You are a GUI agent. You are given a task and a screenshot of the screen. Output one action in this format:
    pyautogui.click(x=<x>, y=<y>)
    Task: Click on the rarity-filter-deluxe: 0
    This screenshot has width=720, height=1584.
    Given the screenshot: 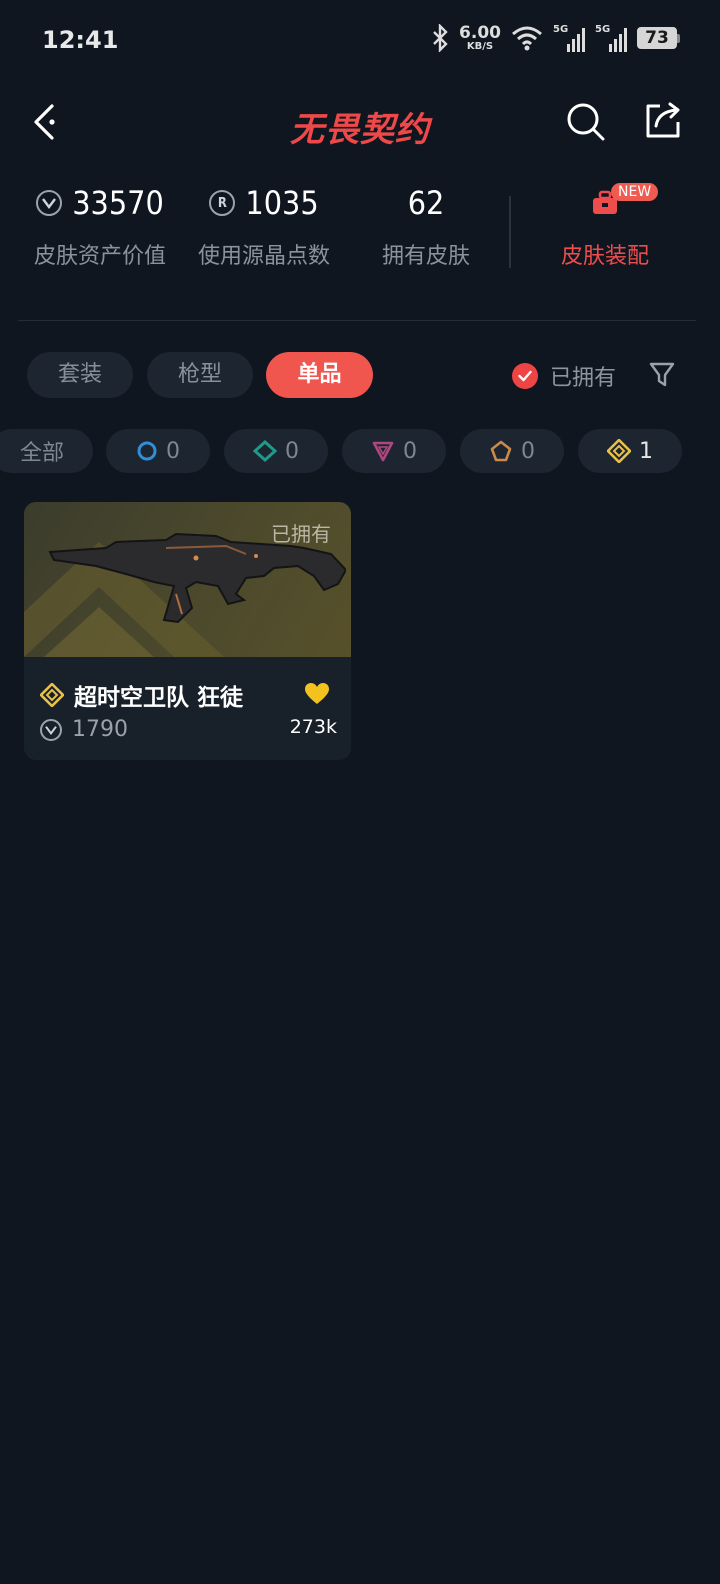 What is the action you would take?
    pyautogui.click(x=276, y=451)
    